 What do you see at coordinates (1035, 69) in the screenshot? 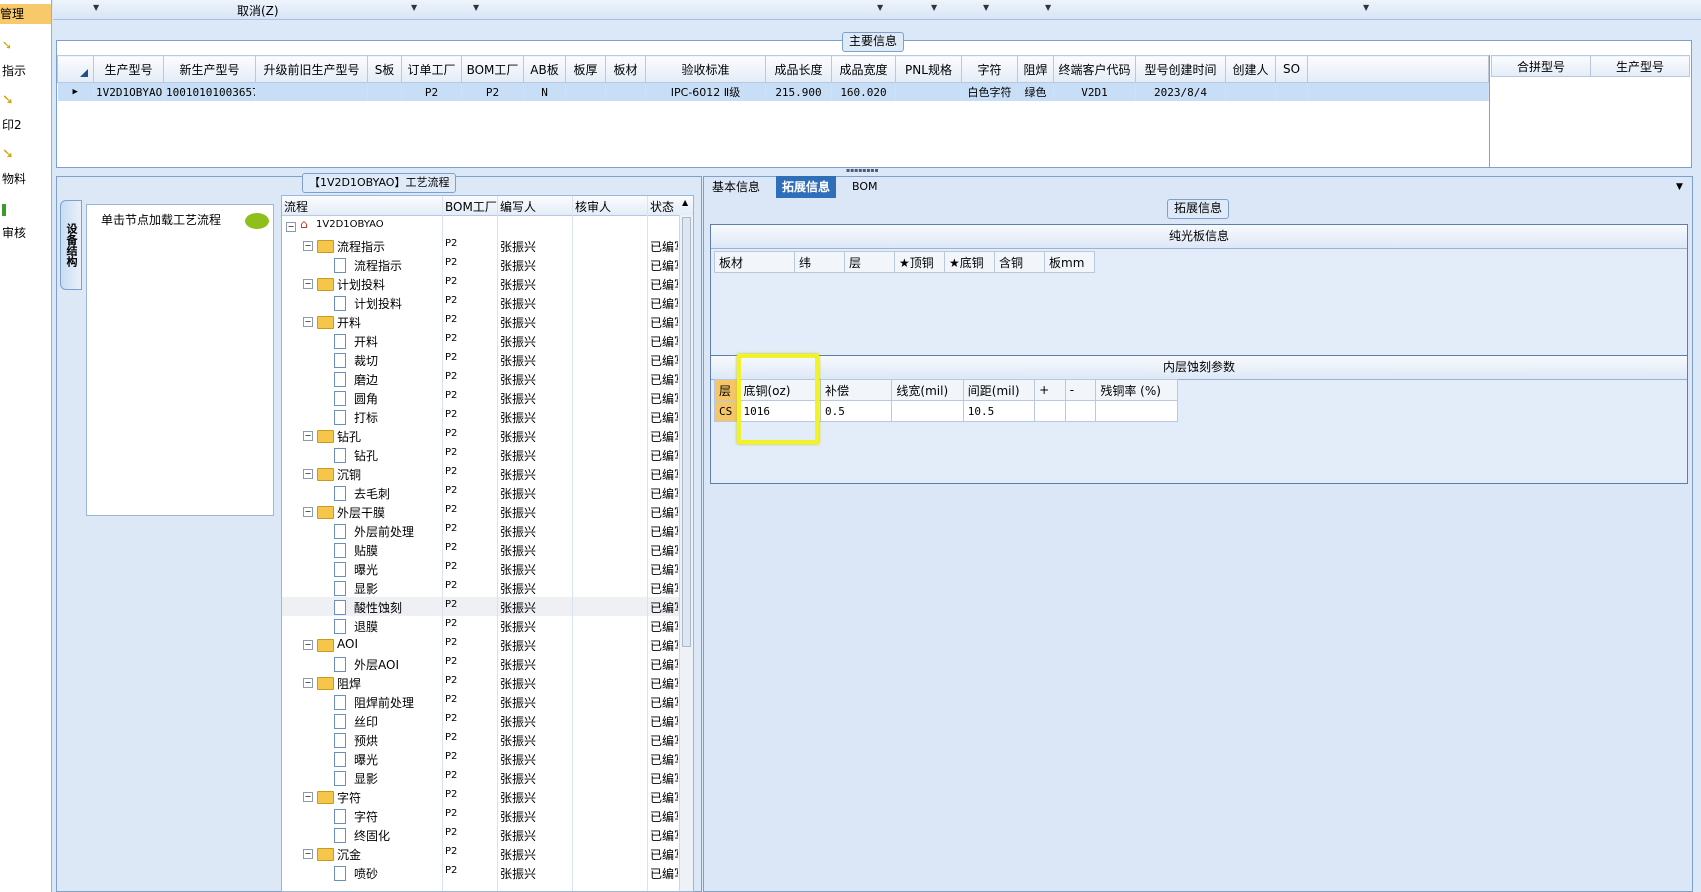
I see `column-header: 阻焊` at bounding box center [1035, 69].